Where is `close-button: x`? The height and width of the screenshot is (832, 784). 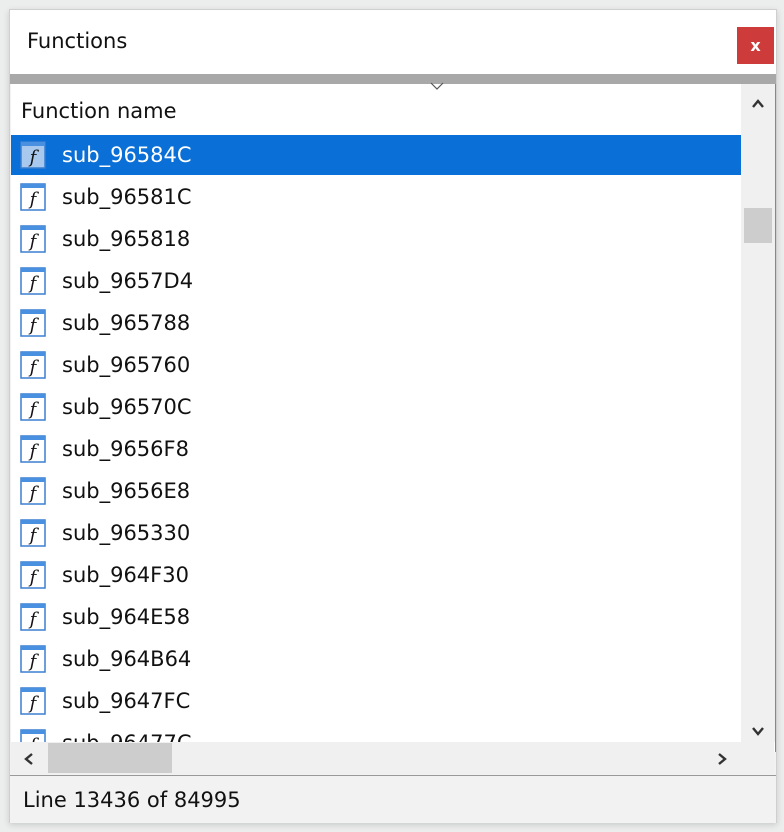 close-button: x is located at coordinates (755, 45).